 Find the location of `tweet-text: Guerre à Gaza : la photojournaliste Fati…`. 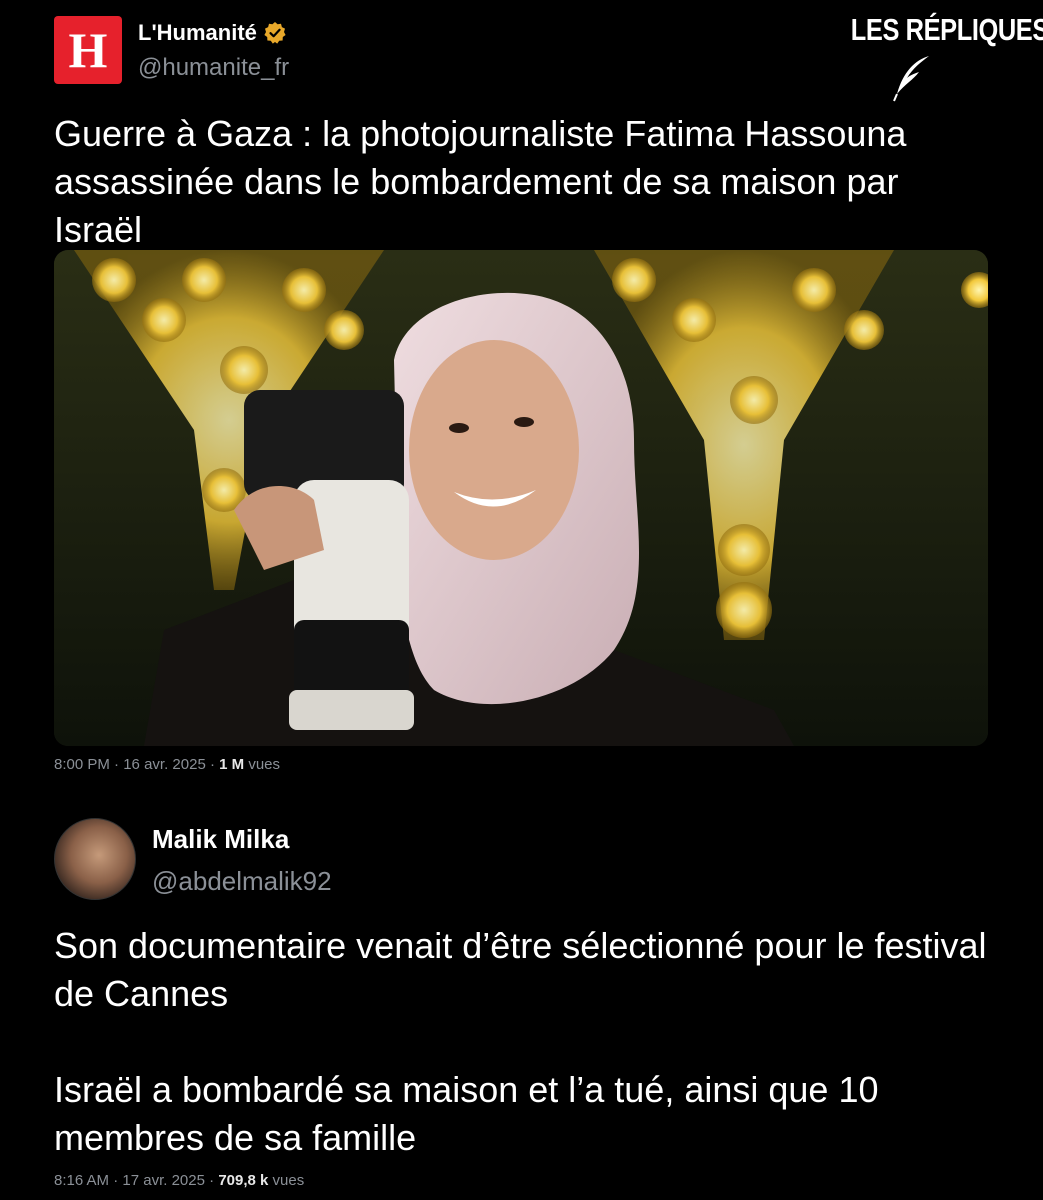

tweet-text: Guerre à Gaza : la photojournaliste Fati… is located at coordinates (480, 181).